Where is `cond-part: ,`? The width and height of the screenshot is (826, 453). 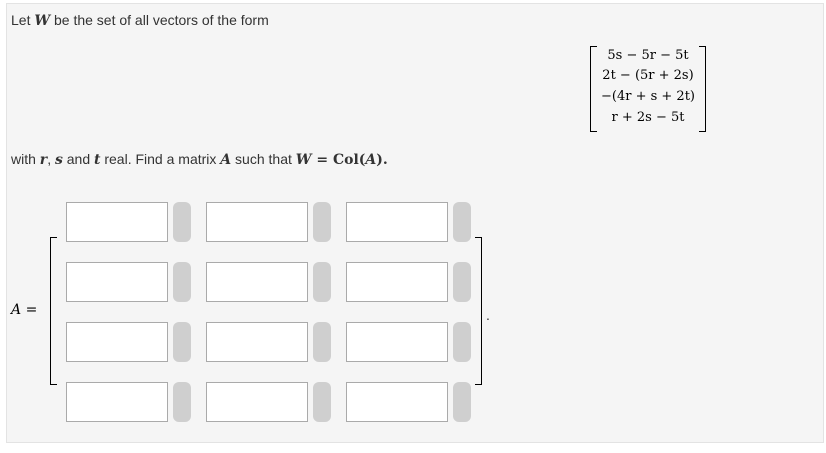
cond-part: , is located at coordinates (51, 159).